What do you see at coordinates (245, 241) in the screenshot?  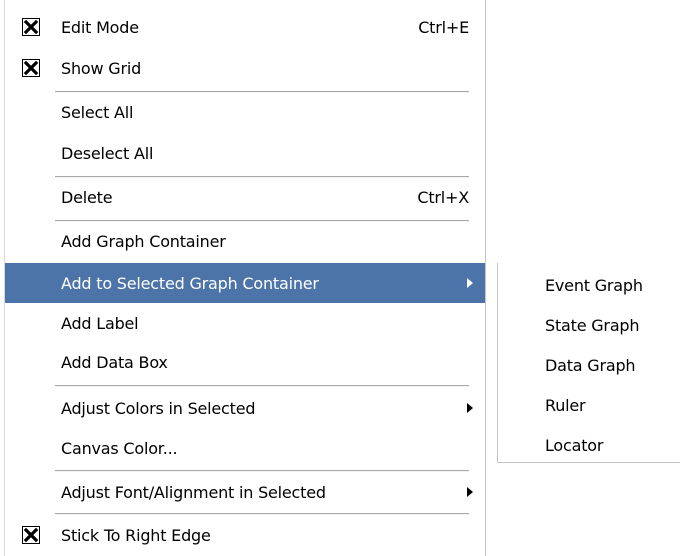 I see `menu-item-add-graph-container: Add Graph Container` at bounding box center [245, 241].